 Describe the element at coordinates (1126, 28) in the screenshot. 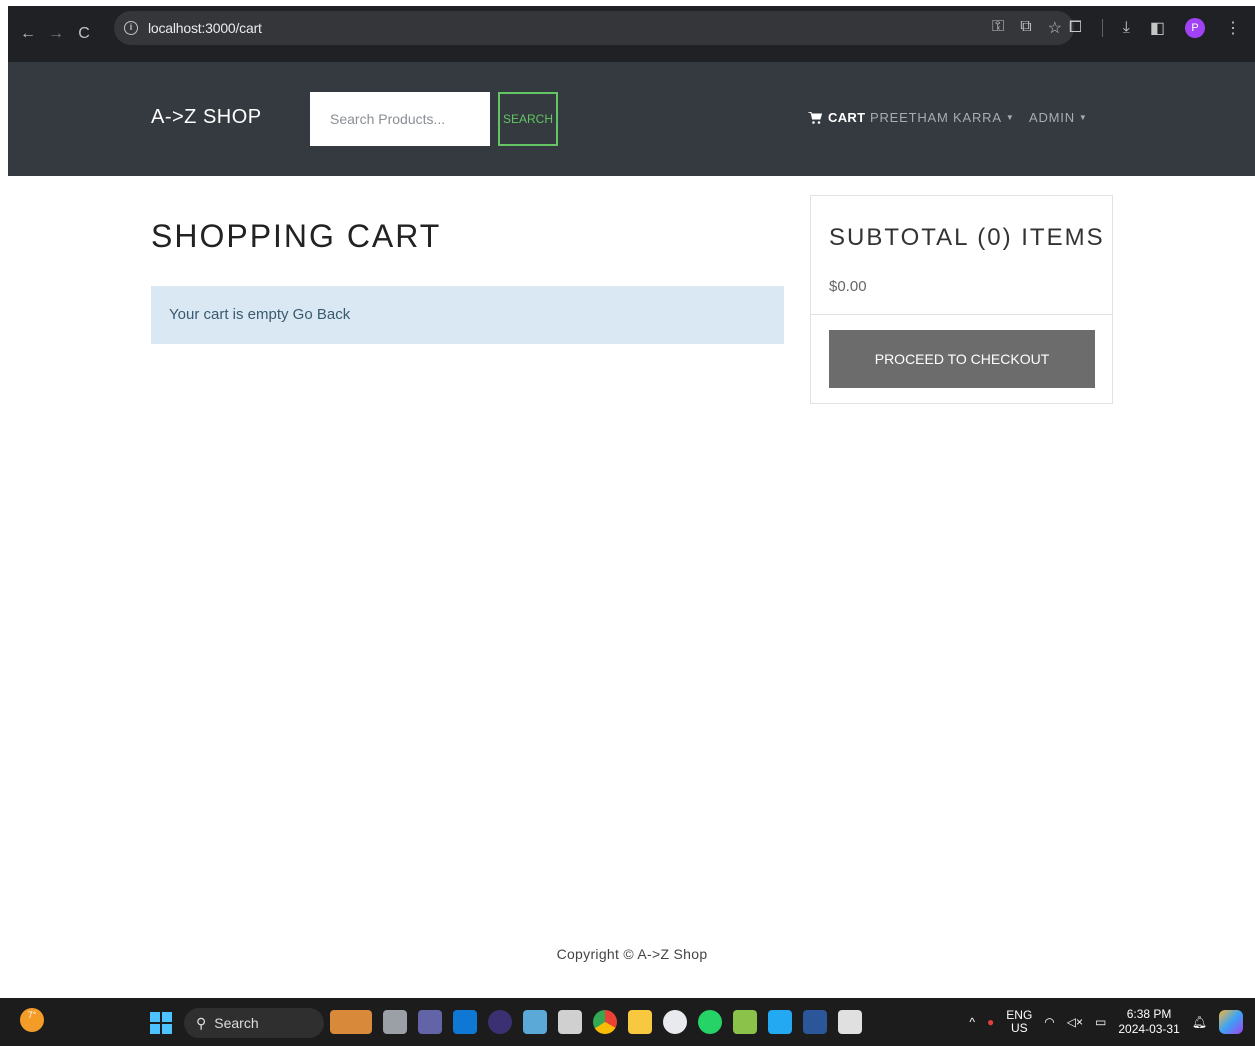

I see `download-icon: ⤓` at that location.